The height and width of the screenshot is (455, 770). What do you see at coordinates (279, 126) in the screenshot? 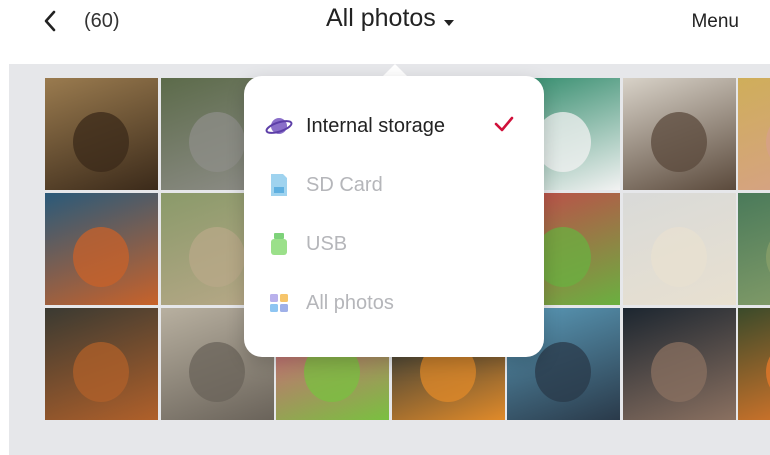
I see `planet-icon` at bounding box center [279, 126].